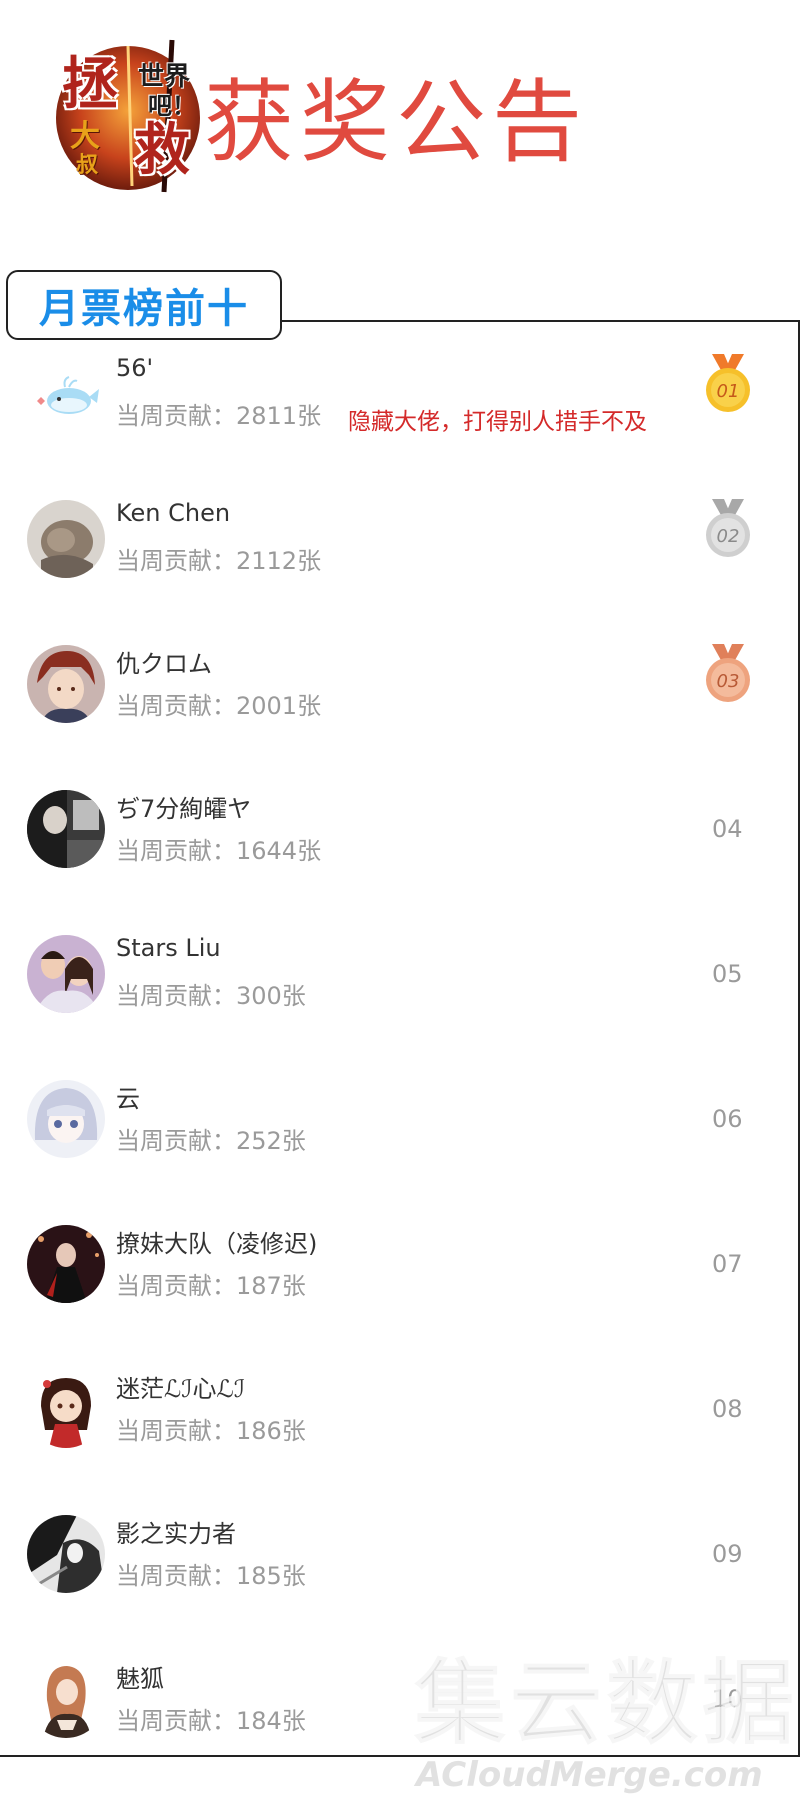 The width and height of the screenshot is (800, 1802). What do you see at coordinates (219, 561) in the screenshot?
I see `weekly-contribution: 当周贡献：2112张` at bounding box center [219, 561].